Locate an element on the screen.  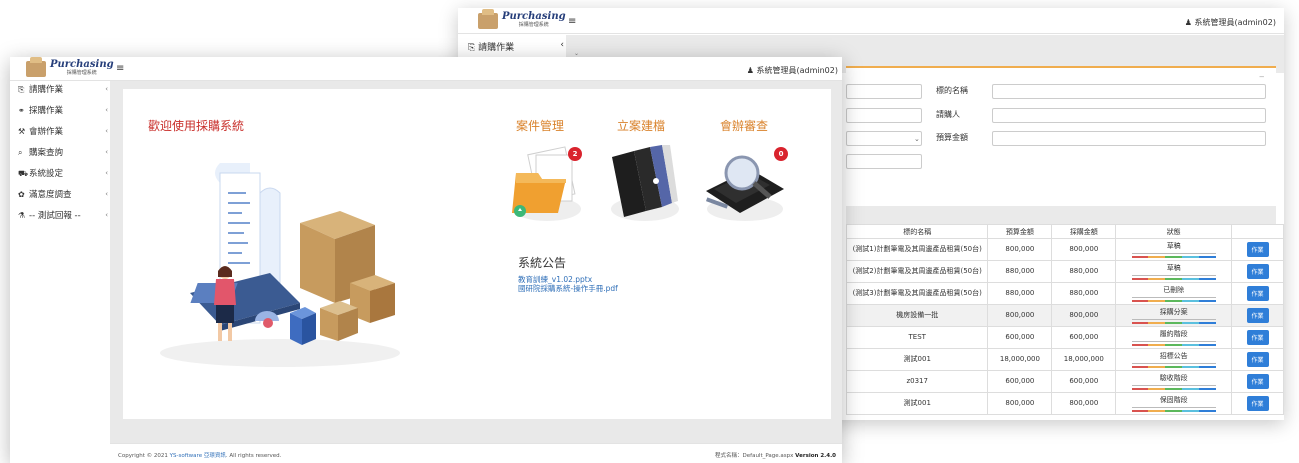
table-row: (測試2)計劃筆電及其周邊產品租賃(50台) 880,000 880,000 草稿 作業 is located at coordinates (1064, 271).